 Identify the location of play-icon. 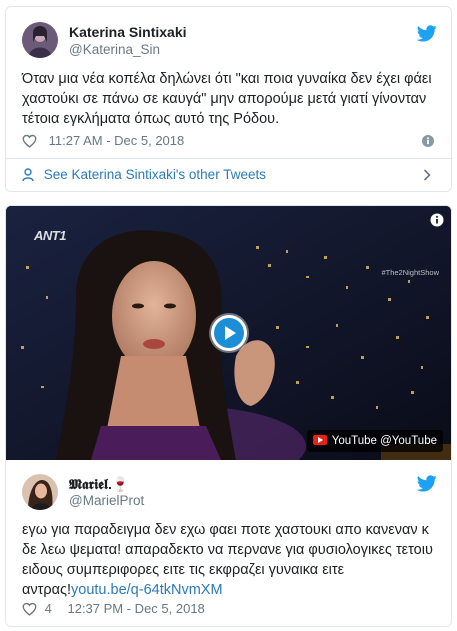
(229, 333).